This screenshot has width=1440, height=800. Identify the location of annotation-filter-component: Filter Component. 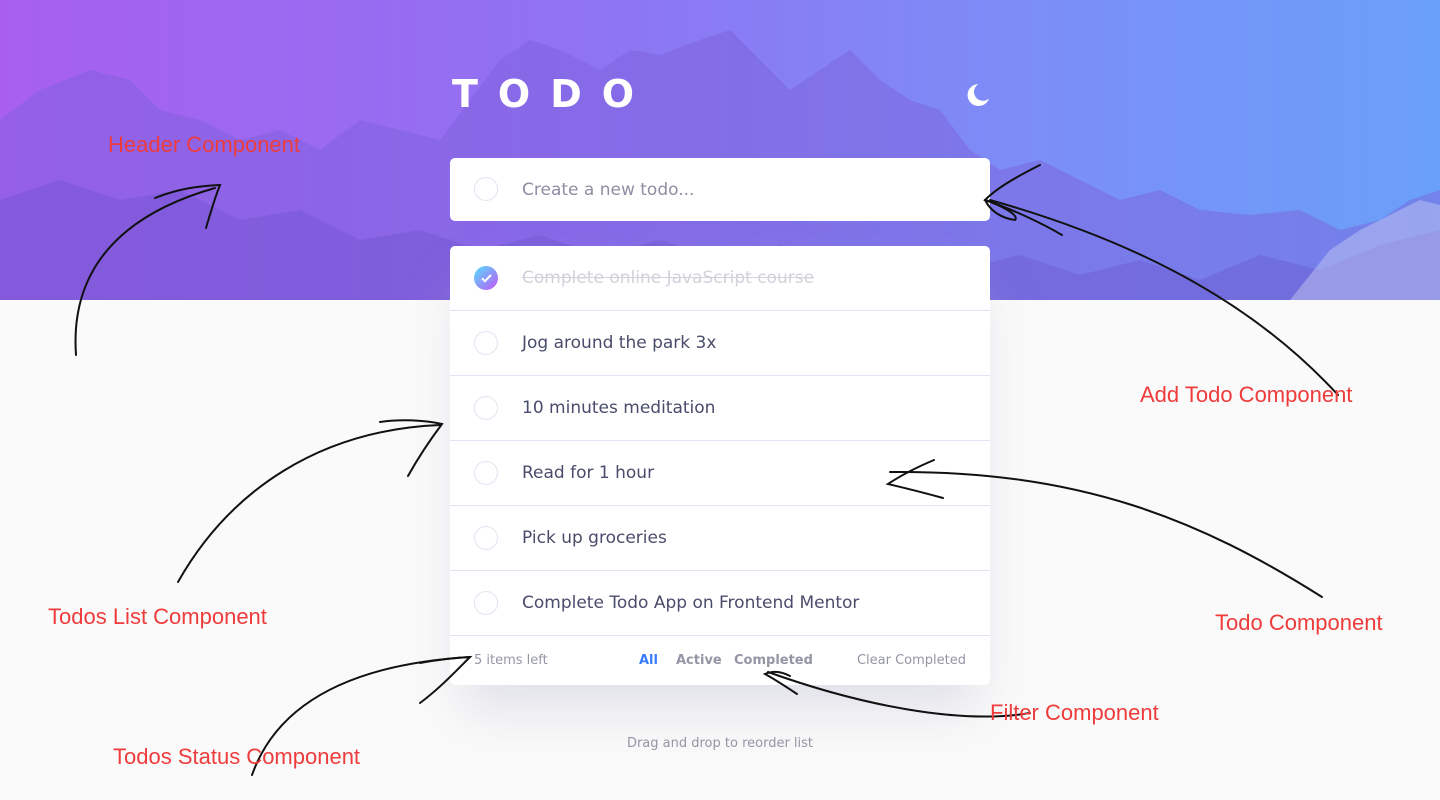
(1074, 712).